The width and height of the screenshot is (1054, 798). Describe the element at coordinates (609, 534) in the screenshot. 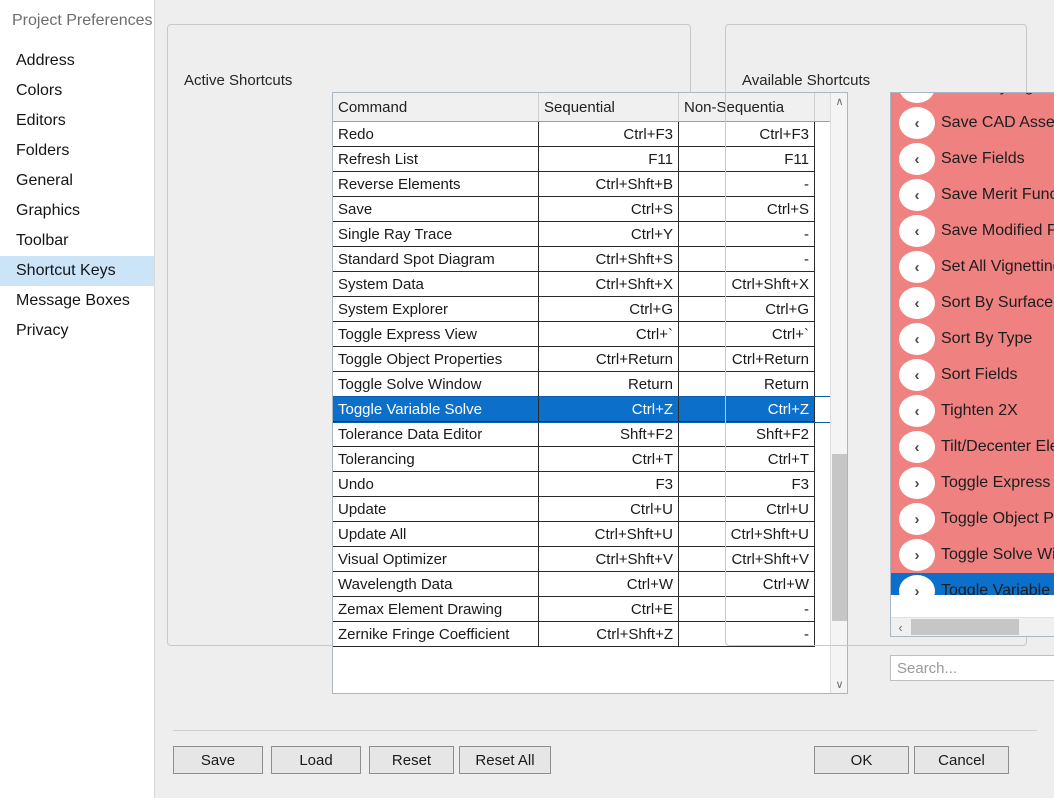

I see `cell-sequential: Ctrl+Shft+U` at that location.